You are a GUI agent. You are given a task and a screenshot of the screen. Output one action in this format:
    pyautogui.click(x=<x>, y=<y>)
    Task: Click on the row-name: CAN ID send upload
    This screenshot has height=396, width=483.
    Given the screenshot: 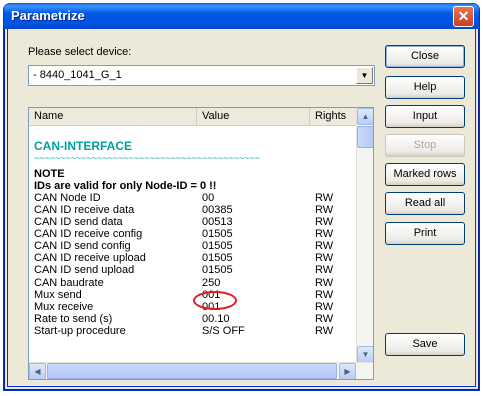 What is the action you would take?
    pyautogui.click(x=84, y=270)
    